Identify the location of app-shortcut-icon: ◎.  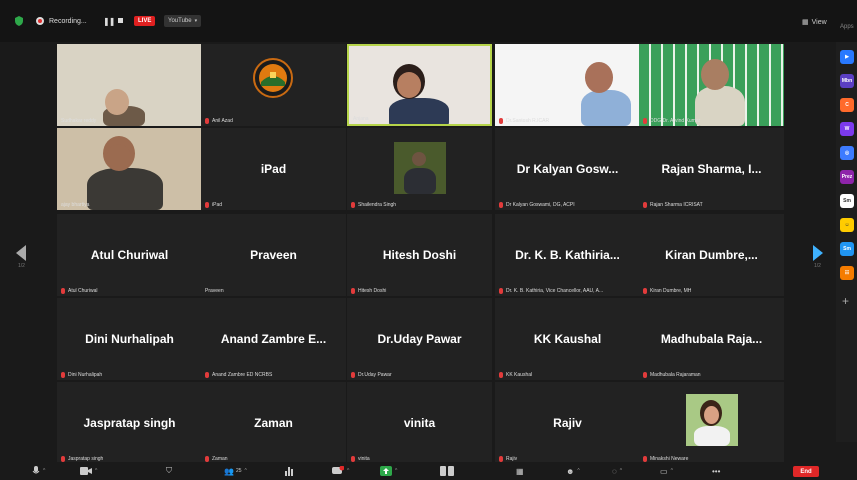
(847, 153).